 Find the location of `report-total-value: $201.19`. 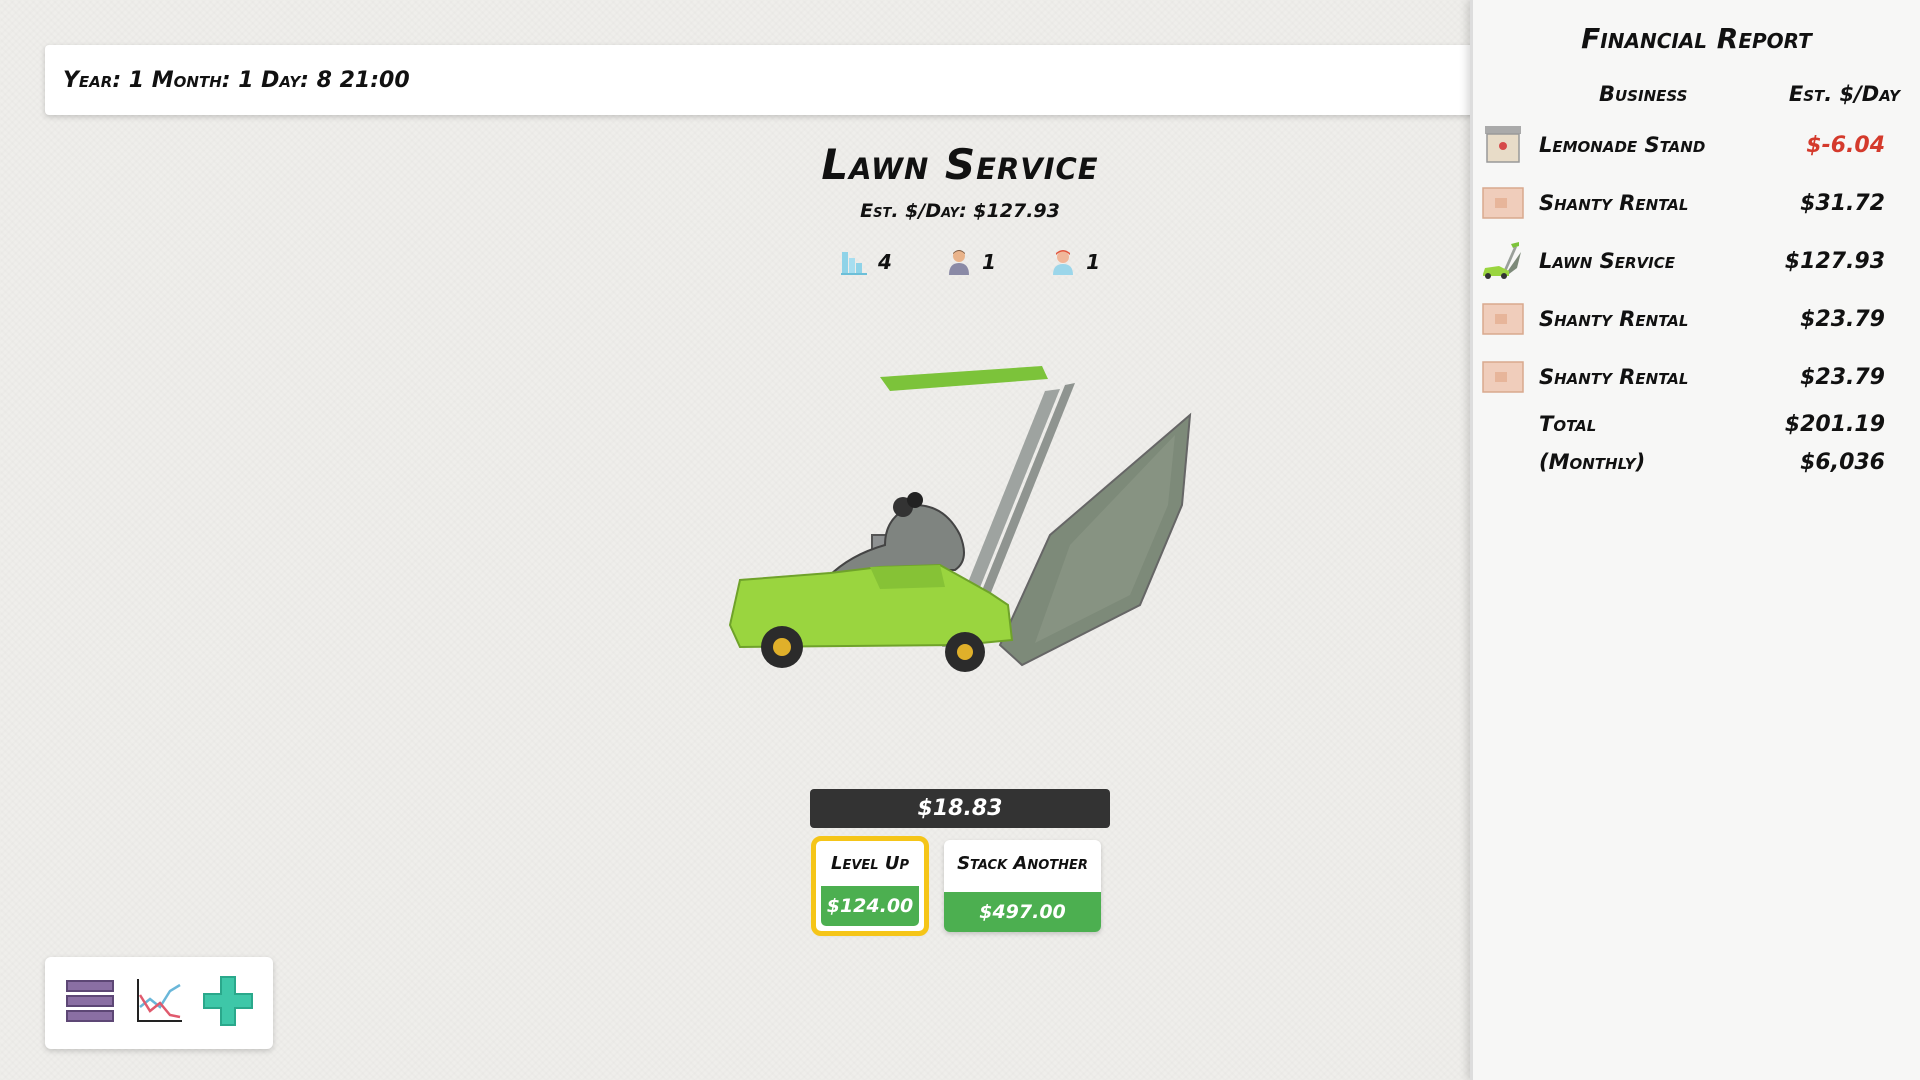

report-total-value: $201.19 is located at coordinates (1834, 424).